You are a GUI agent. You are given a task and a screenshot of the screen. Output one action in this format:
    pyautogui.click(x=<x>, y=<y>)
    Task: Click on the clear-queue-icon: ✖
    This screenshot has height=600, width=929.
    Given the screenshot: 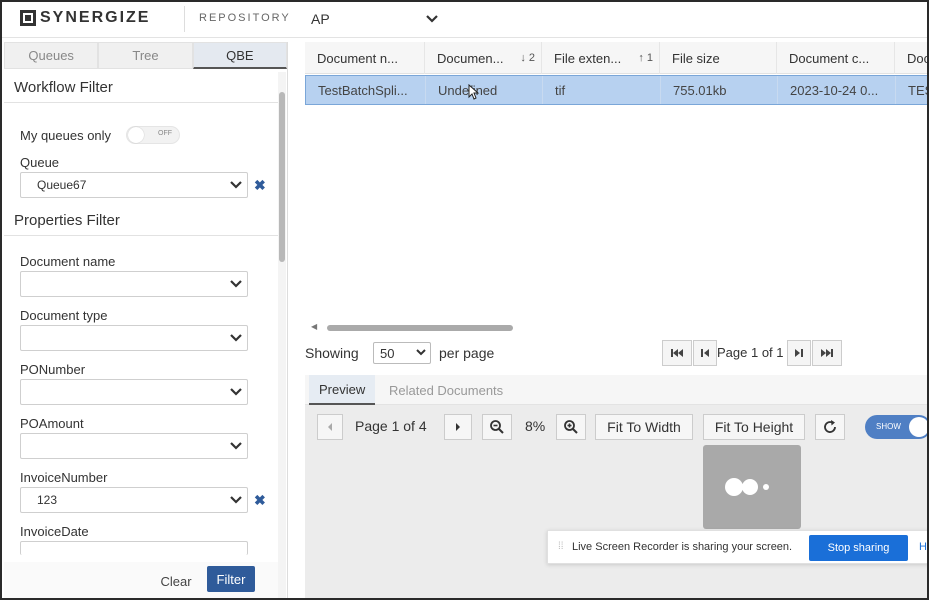 What is the action you would take?
    pyautogui.click(x=260, y=185)
    